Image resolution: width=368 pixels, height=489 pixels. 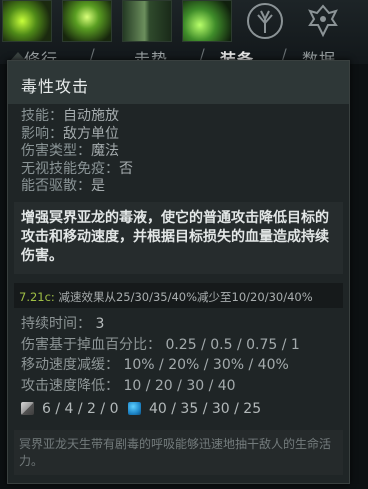 What do you see at coordinates (91, 344) in the screenshot?
I see `stat-key: 伤害基于掉血百分比：` at bounding box center [91, 344].